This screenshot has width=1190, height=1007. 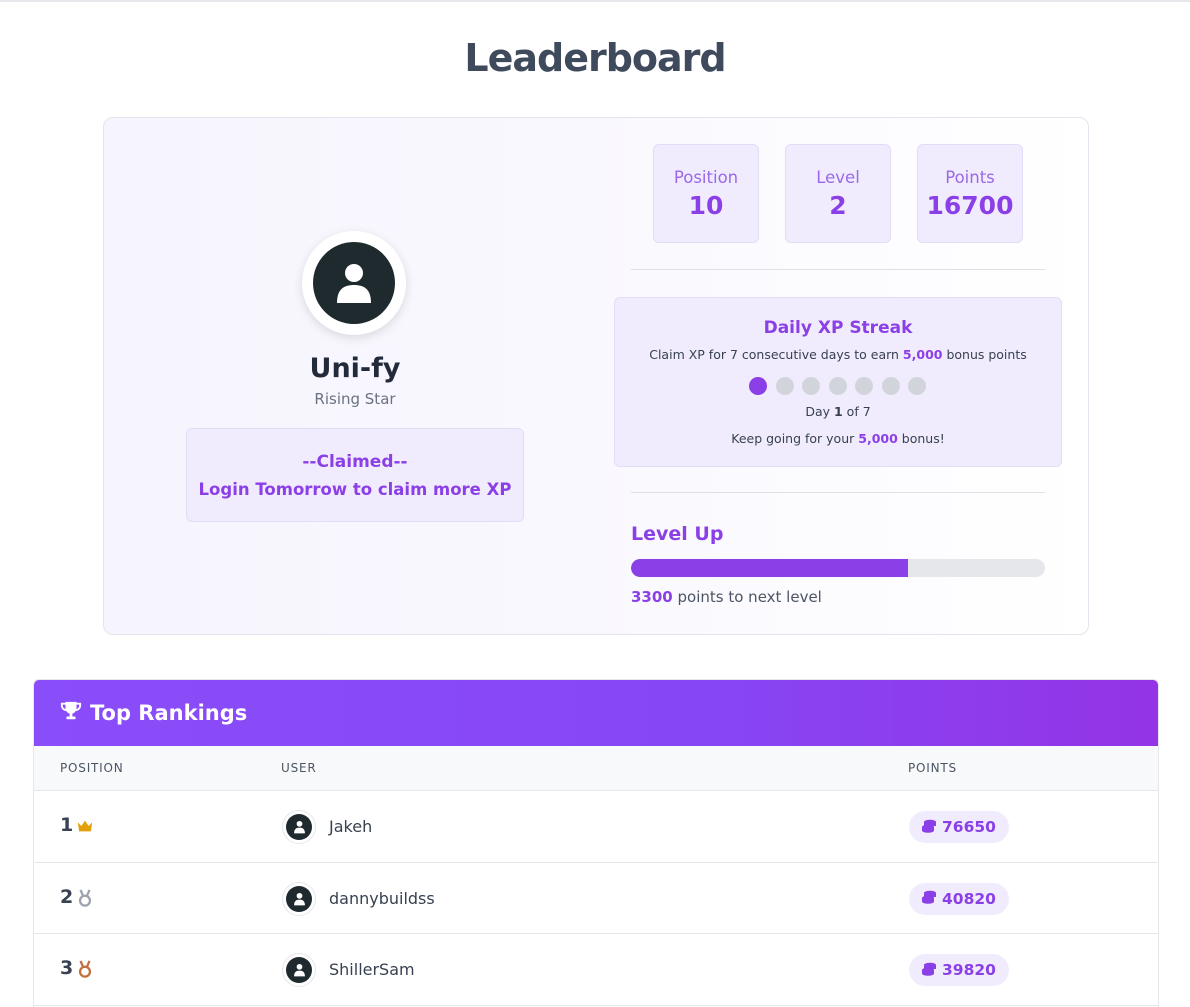 What do you see at coordinates (706, 177) in the screenshot?
I see `stat-label: Position` at bounding box center [706, 177].